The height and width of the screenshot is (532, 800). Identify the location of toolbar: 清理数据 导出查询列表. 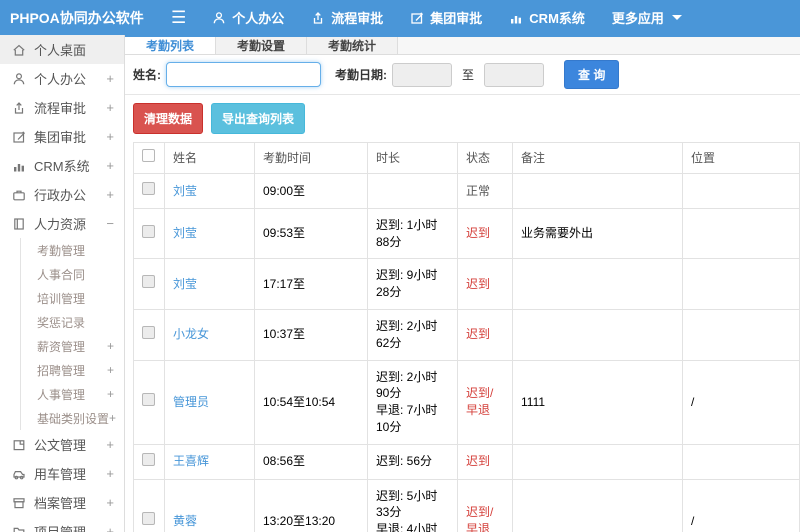
(462, 118).